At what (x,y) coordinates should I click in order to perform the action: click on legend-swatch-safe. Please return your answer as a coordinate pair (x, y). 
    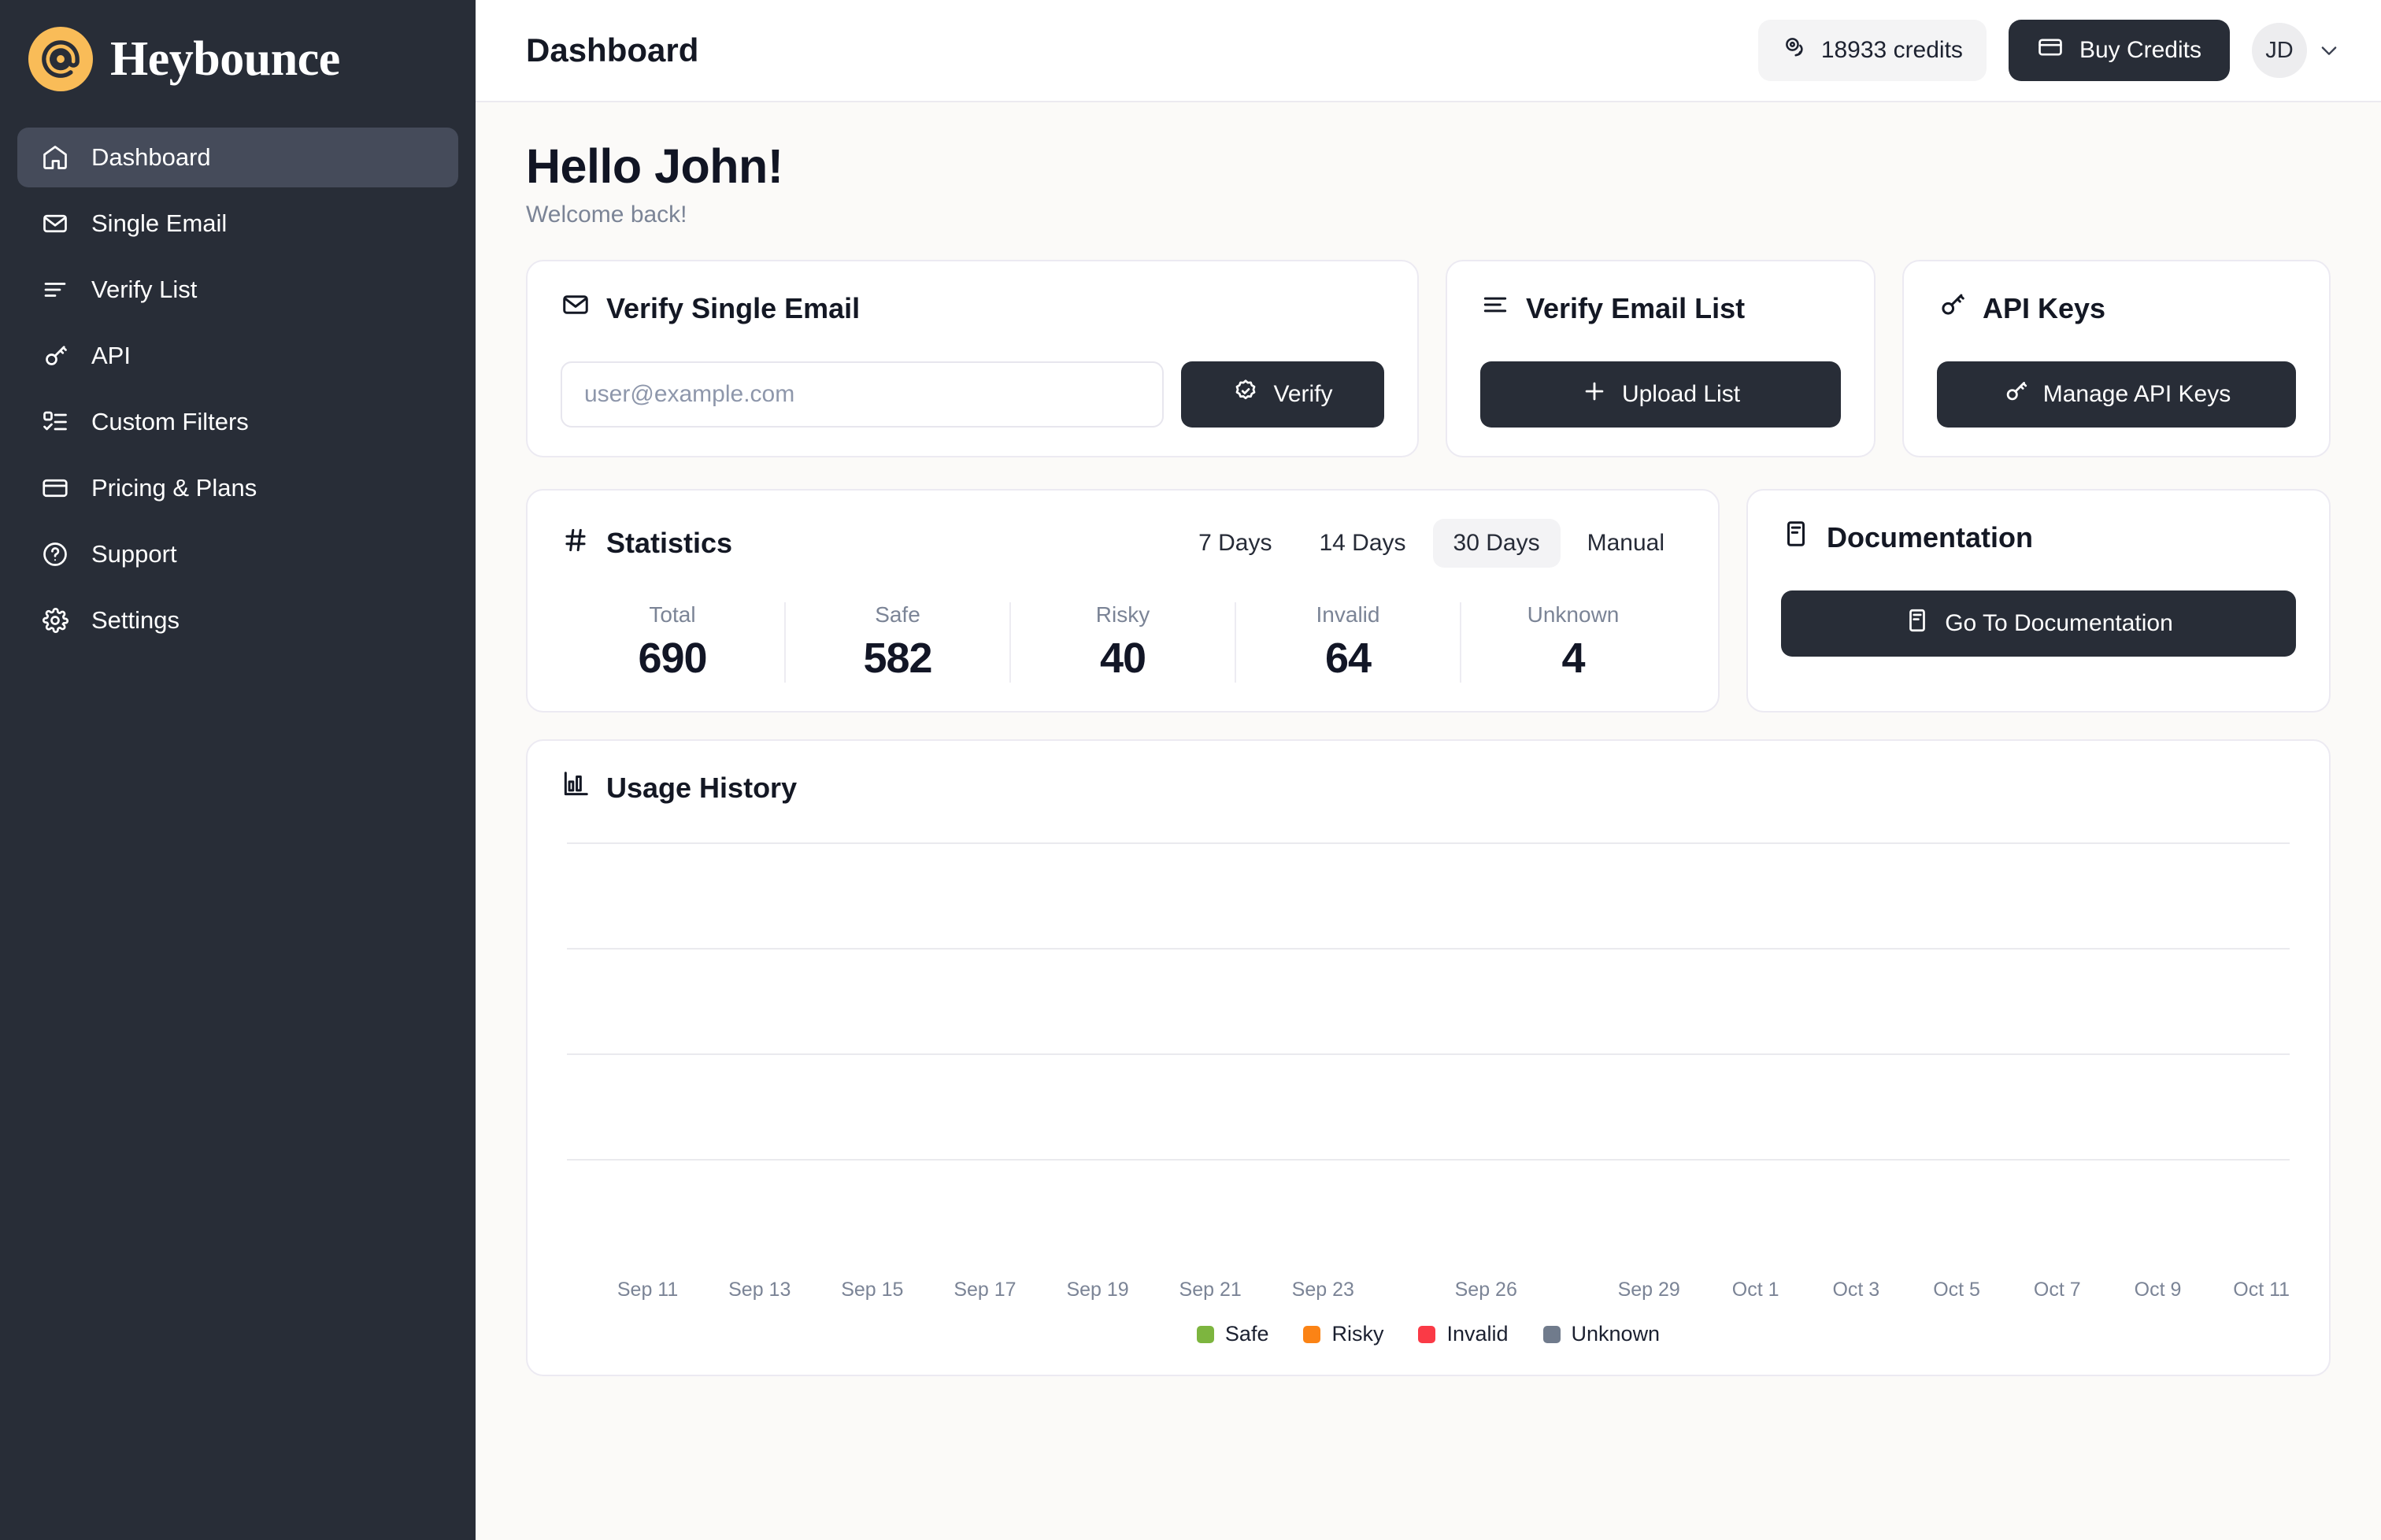
    Looking at the image, I should click on (1205, 1334).